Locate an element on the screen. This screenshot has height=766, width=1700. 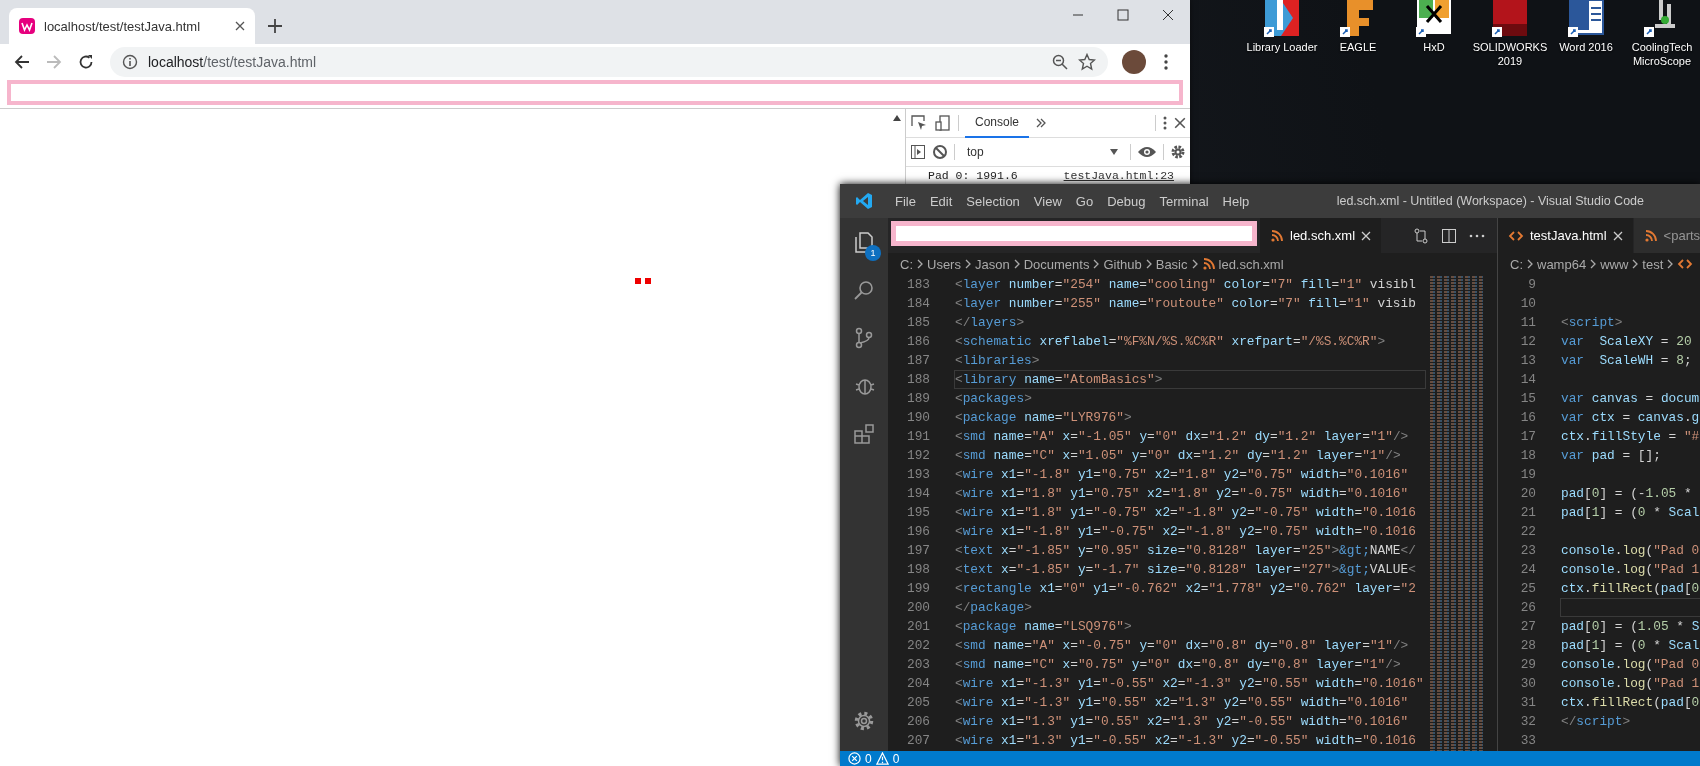
warning-count: 0 is located at coordinates (896, 758).